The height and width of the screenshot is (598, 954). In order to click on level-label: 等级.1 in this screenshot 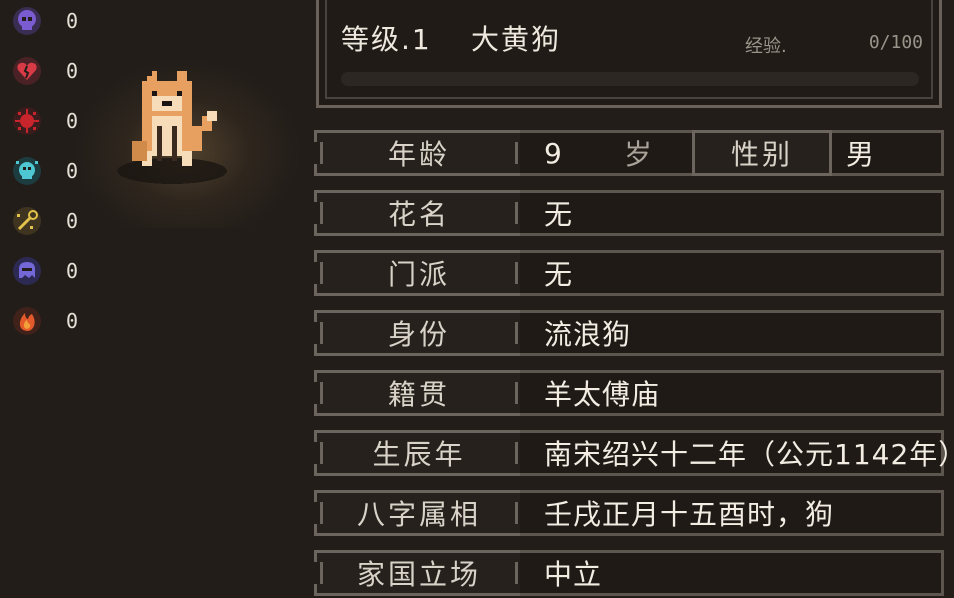, I will do `click(386, 39)`.